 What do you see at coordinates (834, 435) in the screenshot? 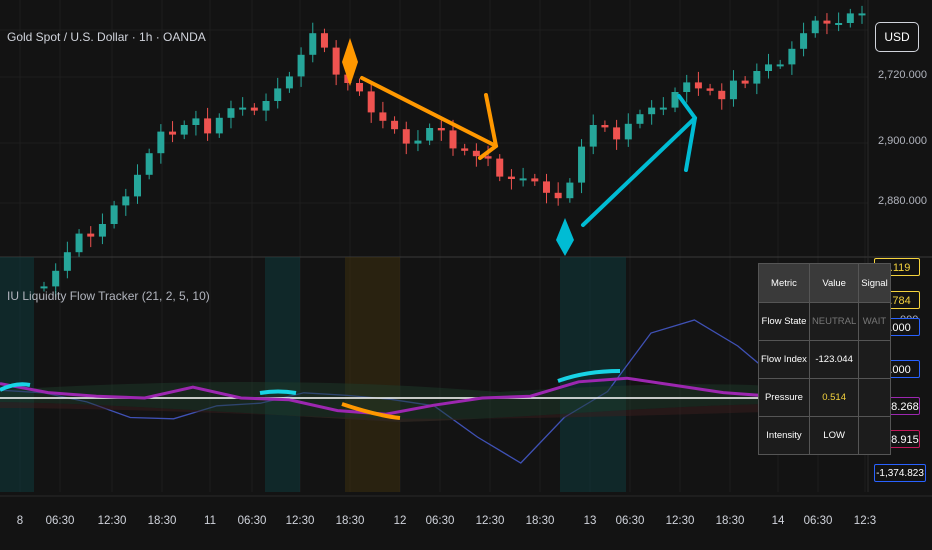
I see `intensity-value: LOW` at bounding box center [834, 435].